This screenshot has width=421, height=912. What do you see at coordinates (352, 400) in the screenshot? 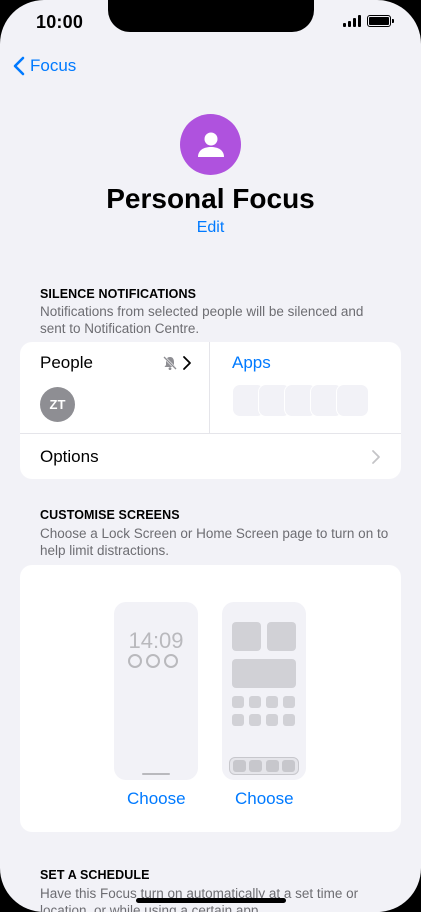
I see `app-slot` at bounding box center [352, 400].